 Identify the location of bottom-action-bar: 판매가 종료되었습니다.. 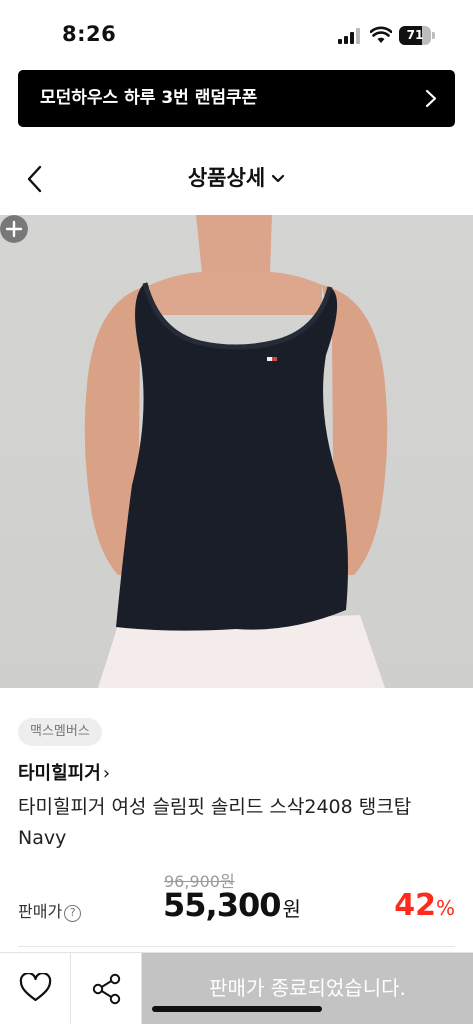
(236, 988).